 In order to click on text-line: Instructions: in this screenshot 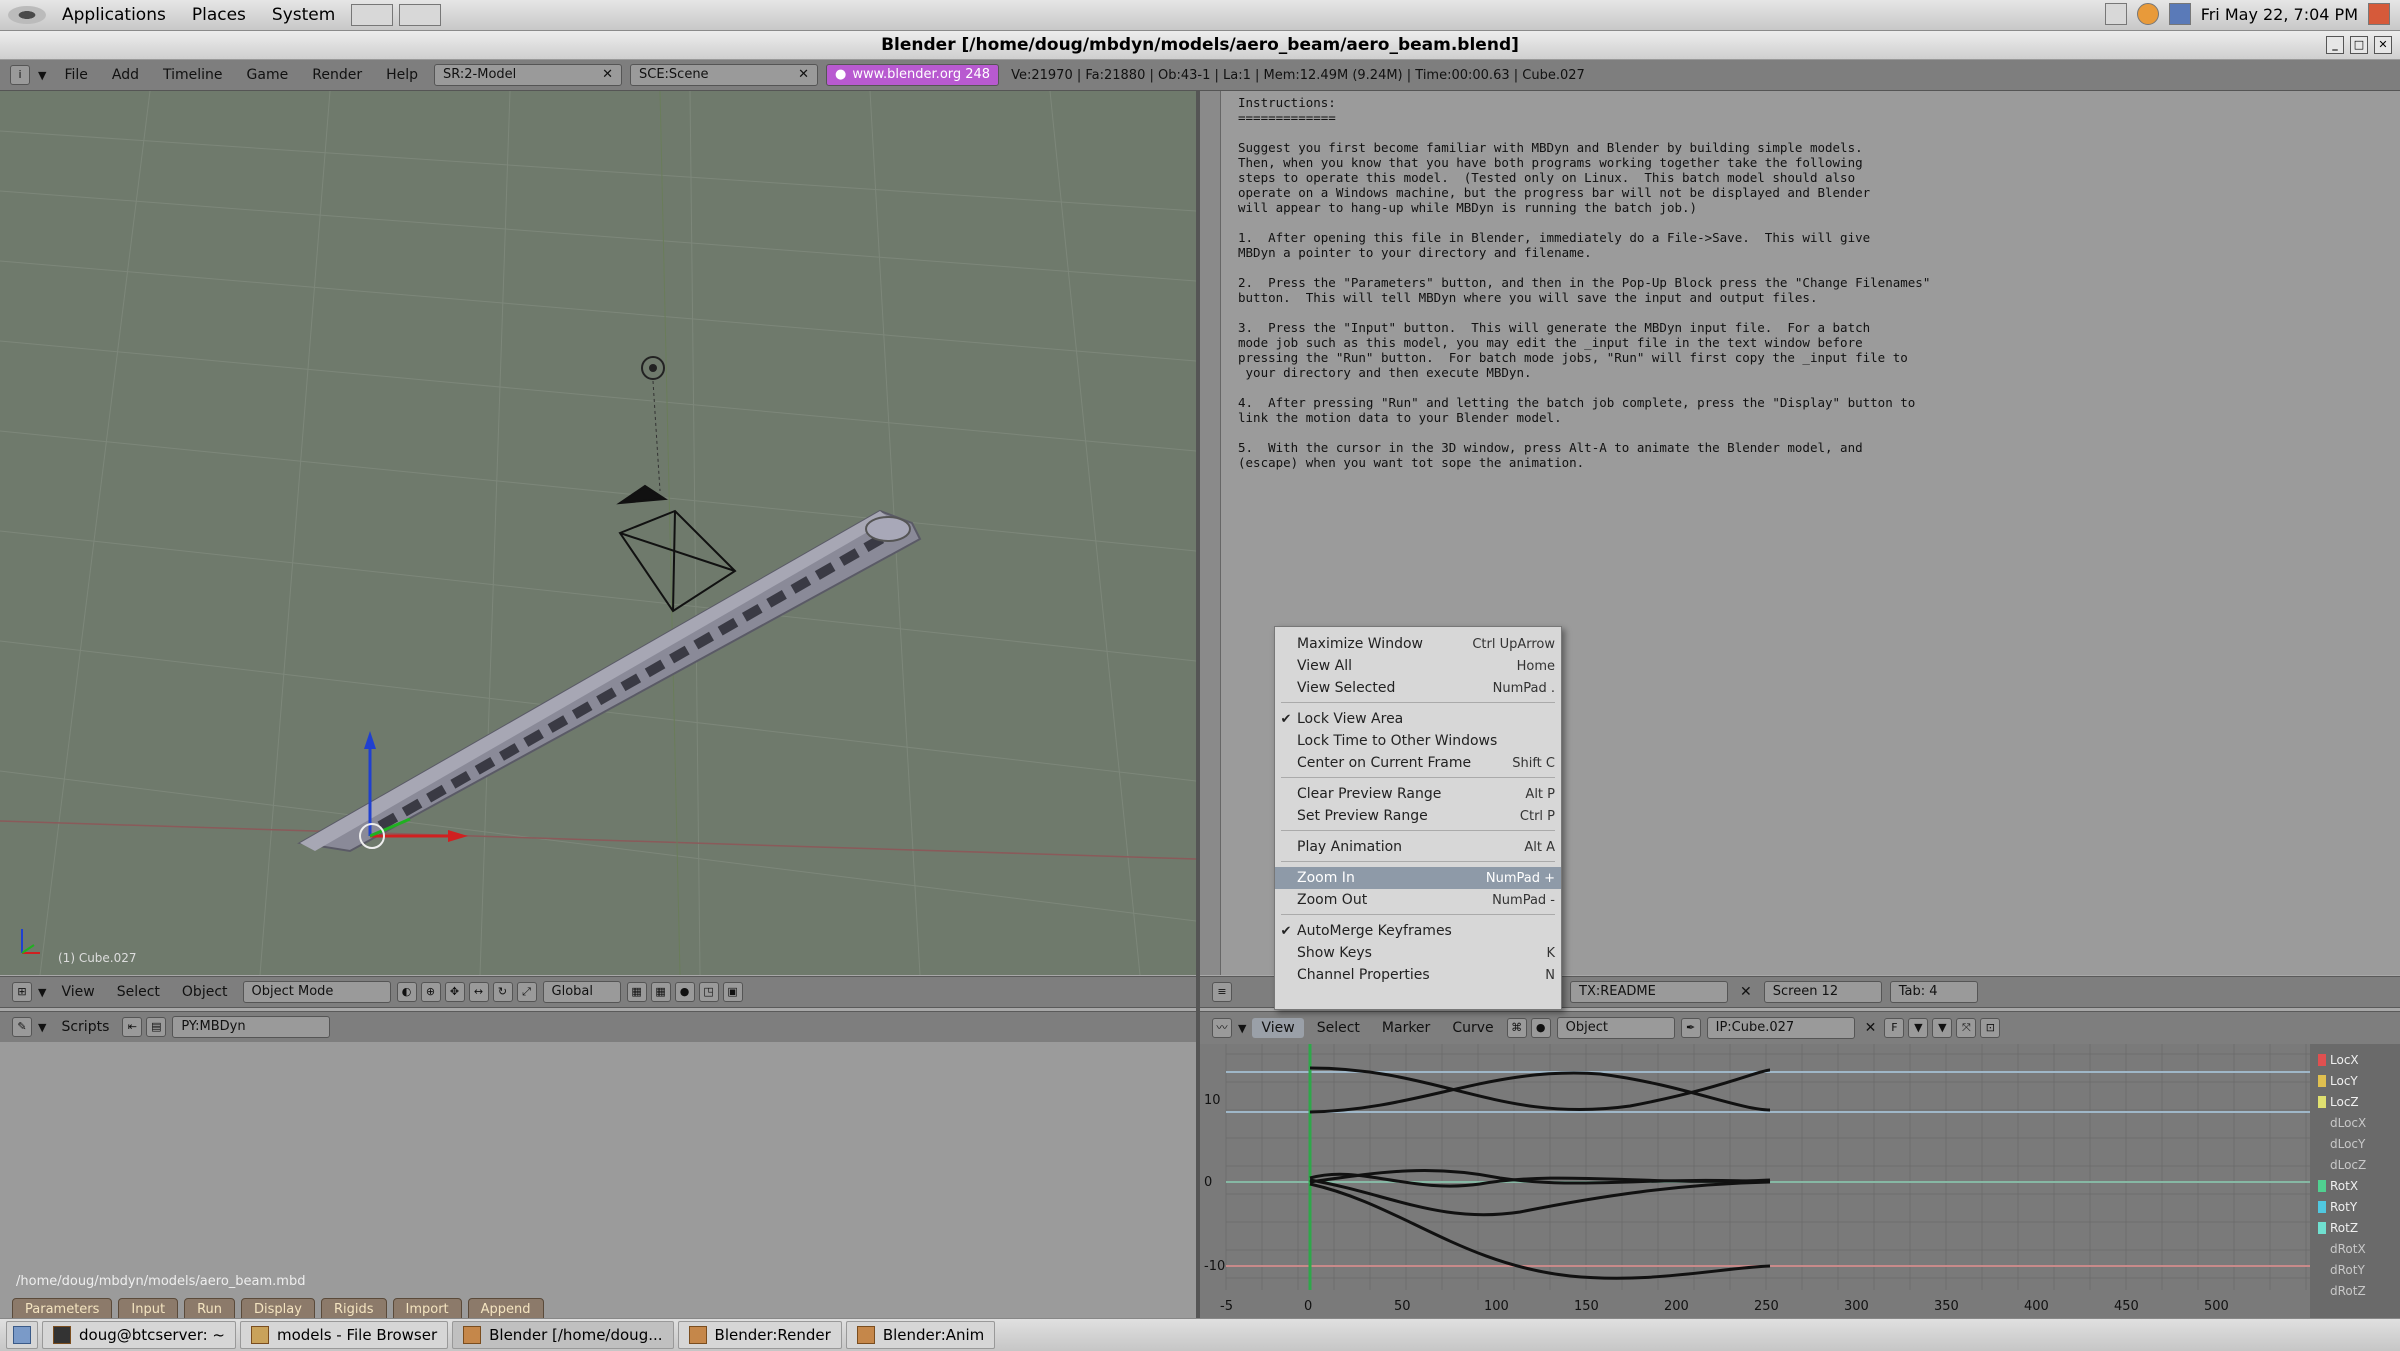, I will do `click(1584, 102)`.